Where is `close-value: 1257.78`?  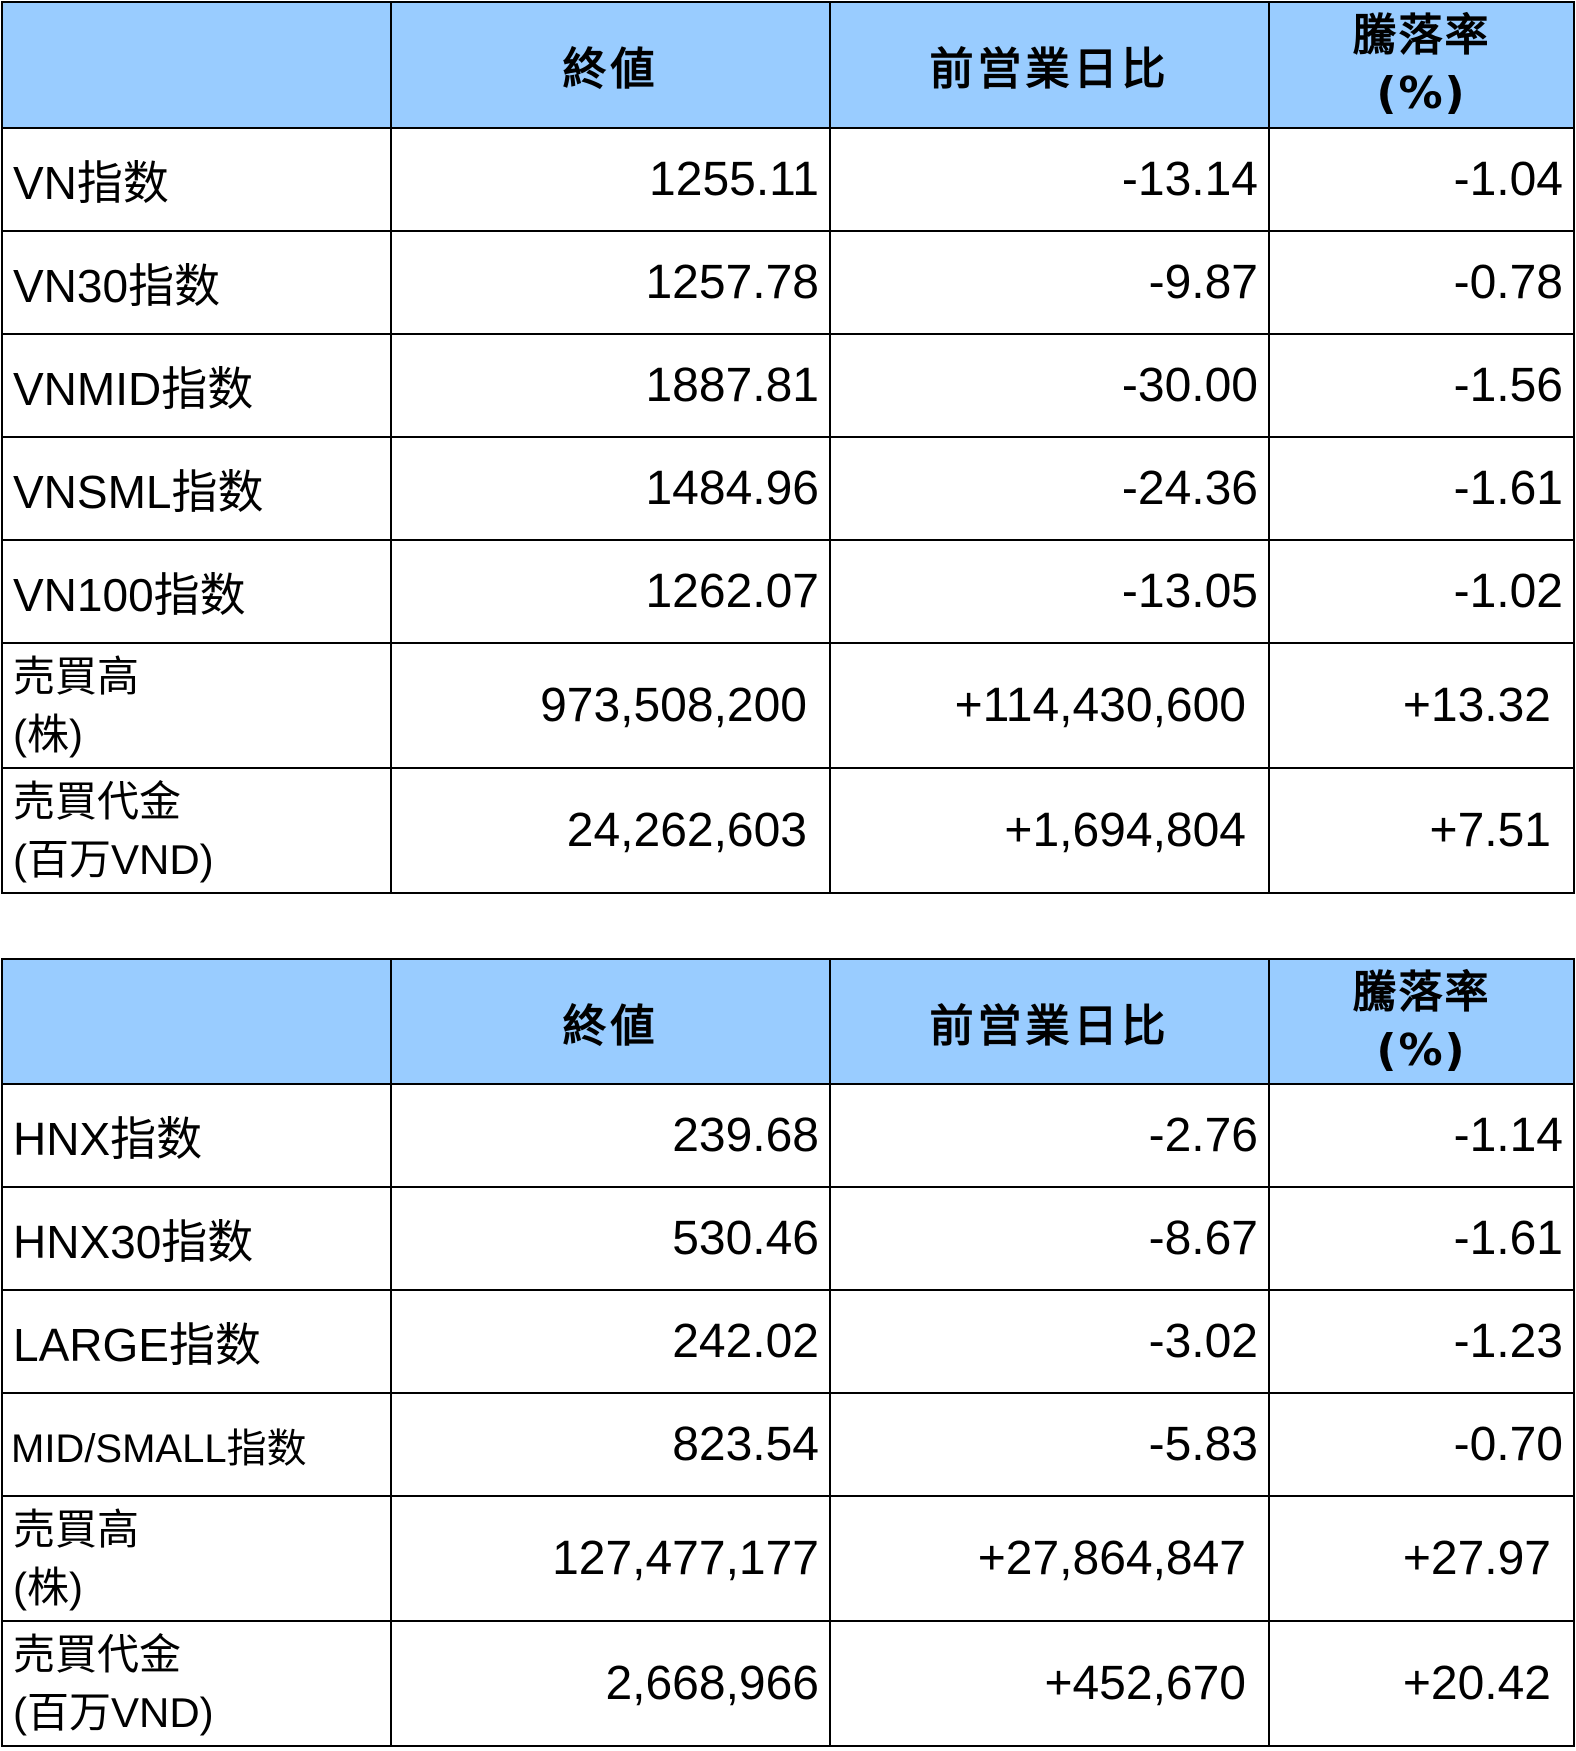
close-value: 1257.78 is located at coordinates (610, 282).